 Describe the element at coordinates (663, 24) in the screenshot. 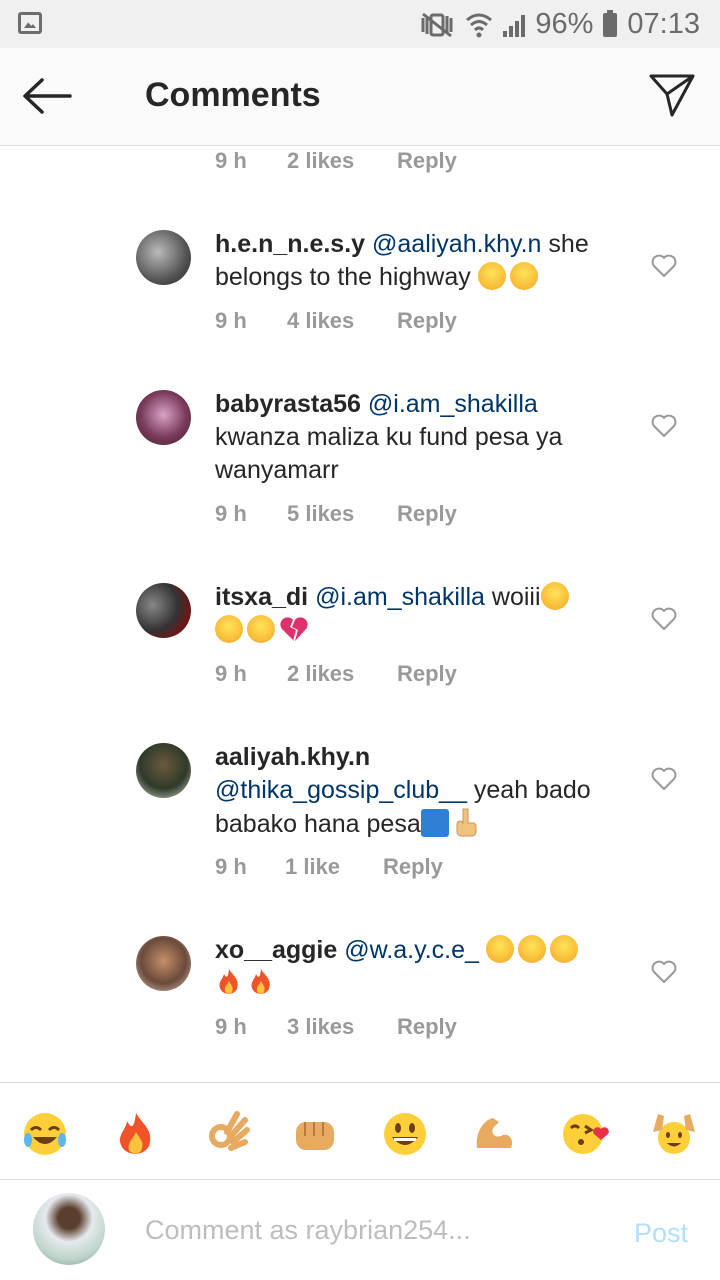

I see `clock: 07:13` at that location.